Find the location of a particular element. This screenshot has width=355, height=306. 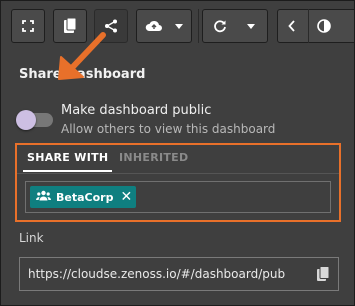

chevron-left-icon is located at coordinates (292, 26).